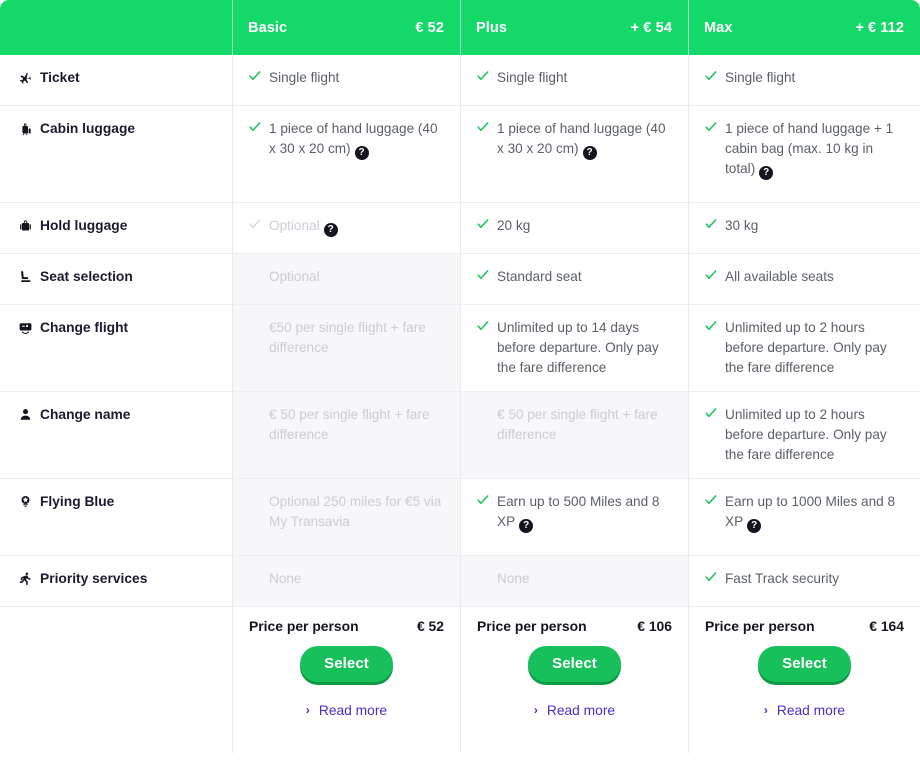  What do you see at coordinates (886, 625) in the screenshot?
I see `price-value: € 164` at bounding box center [886, 625].